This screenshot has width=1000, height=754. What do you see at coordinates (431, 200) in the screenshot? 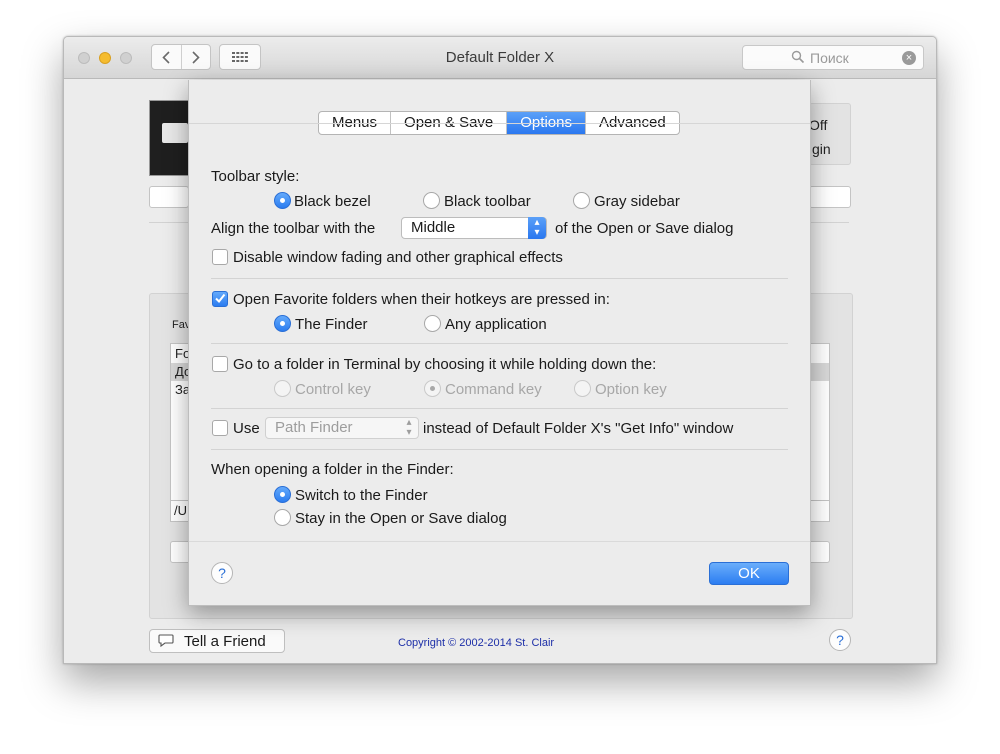
I see `radio-black-toolbar` at bounding box center [431, 200].